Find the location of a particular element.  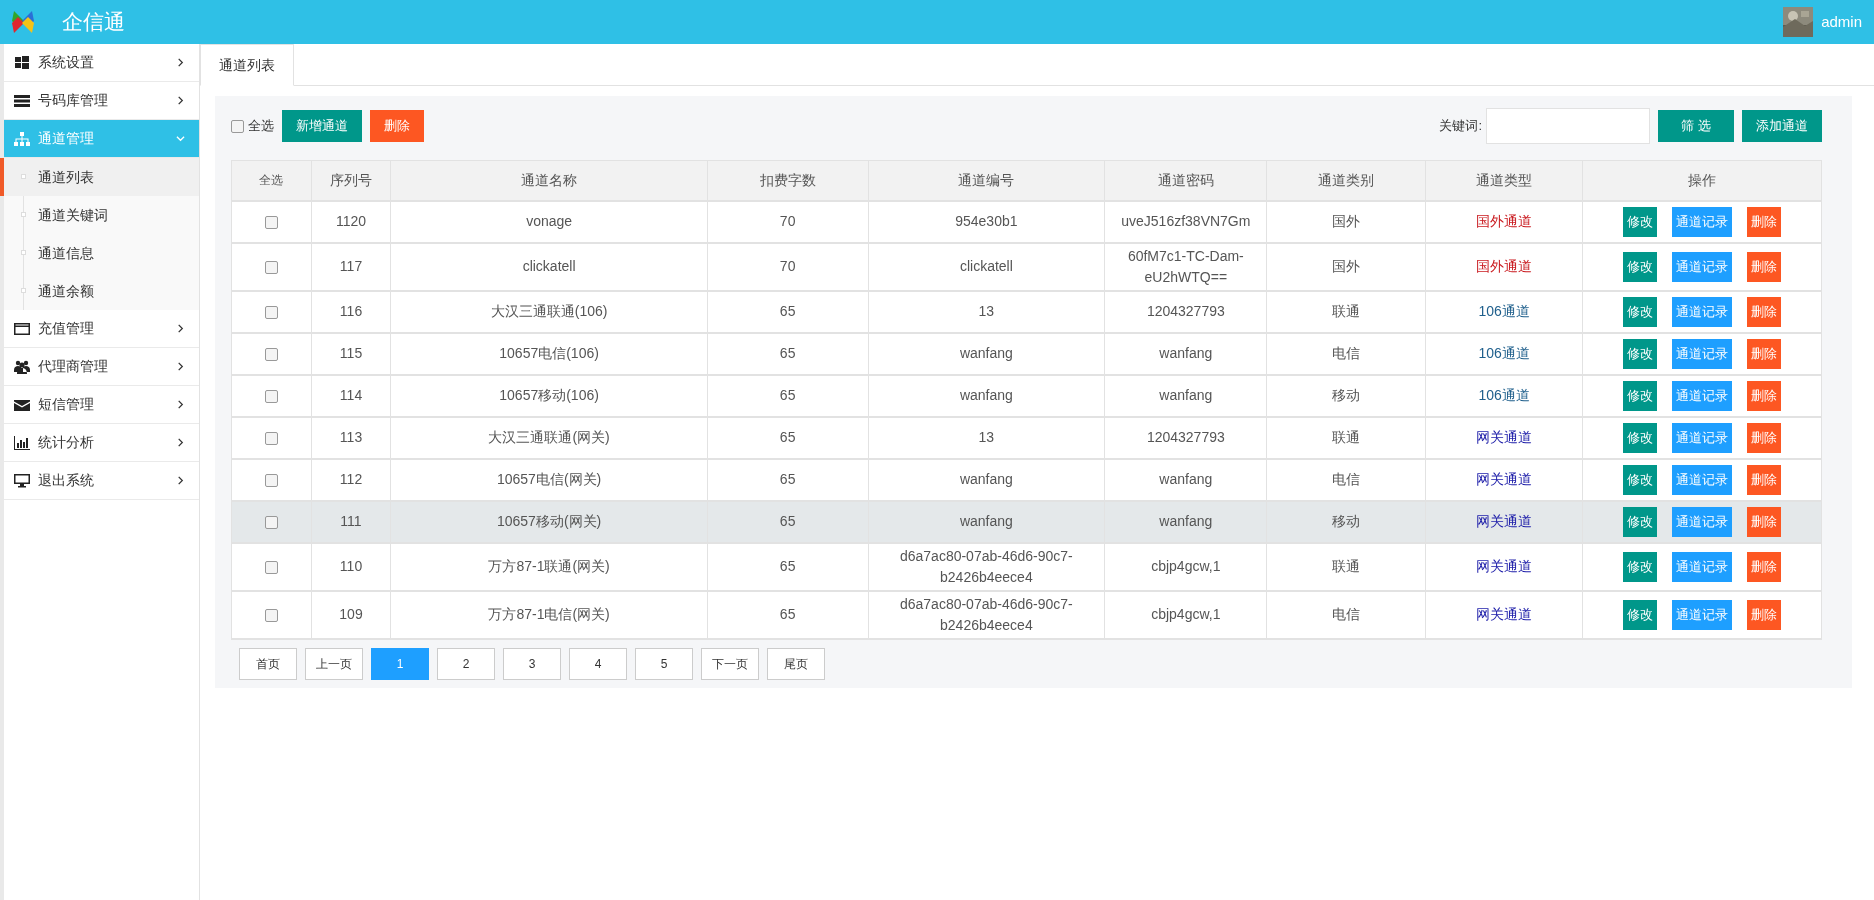

table-row: 109 万方87-1电信(网关) 65 d6a7ac80-07ab-46d6-90c7-b2426b4eece4 cbjp4gcw,1 电信 网关通道 修改 通道记录 删除 is located at coordinates (1026, 614).